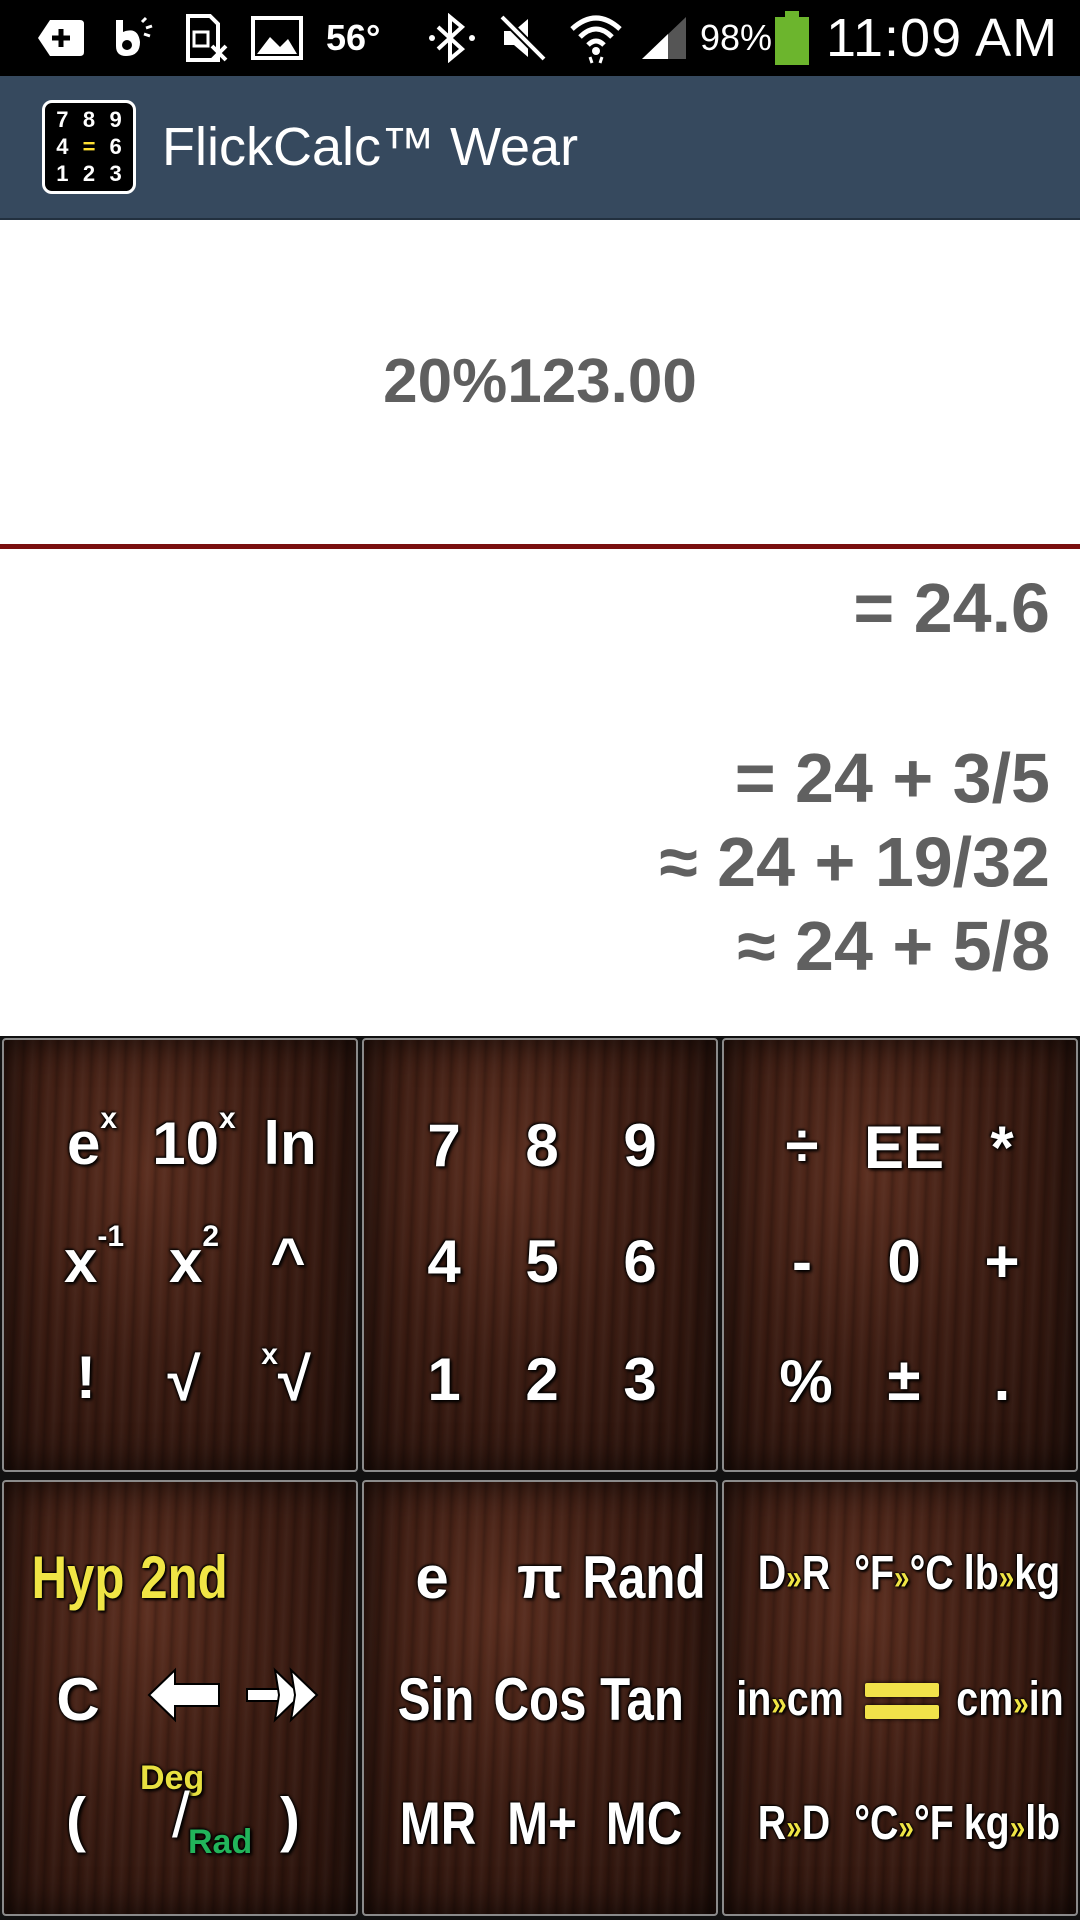  Describe the element at coordinates (903, 1262) in the screenshot. I see `digit-0-key: 0` at that location.